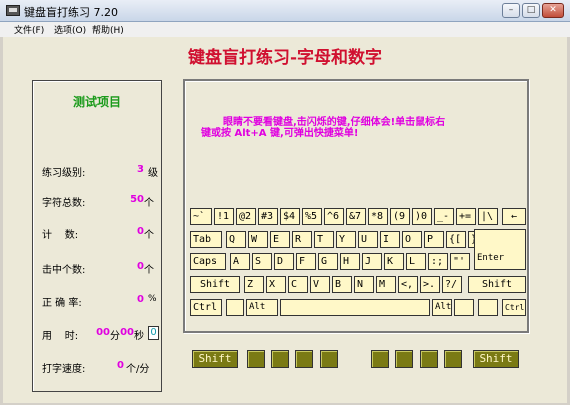 This screenshot has width=570, height=405. Describe the element at coordinates (62, 303) in the screenshot. I see `stat-accuracy-label: 正 确 率:` at that location.